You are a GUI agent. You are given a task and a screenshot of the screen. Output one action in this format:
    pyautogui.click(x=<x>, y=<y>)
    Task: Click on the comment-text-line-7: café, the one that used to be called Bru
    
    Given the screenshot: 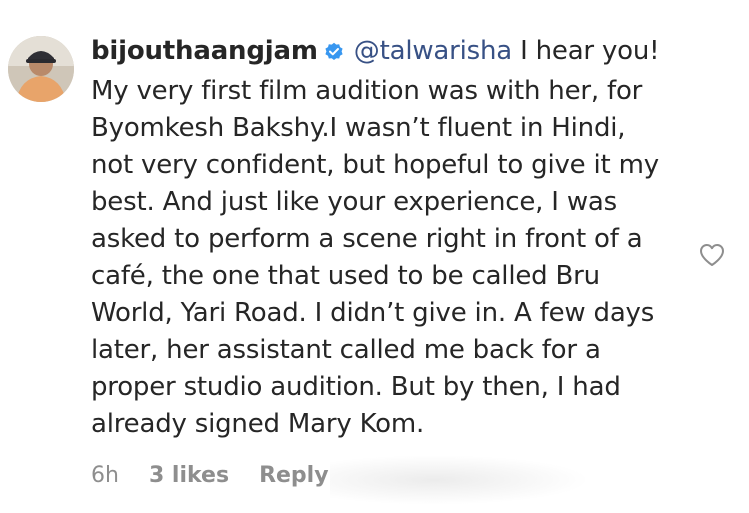 What is the action you would take?
    pyautogui.click(x=345, y=276)
    